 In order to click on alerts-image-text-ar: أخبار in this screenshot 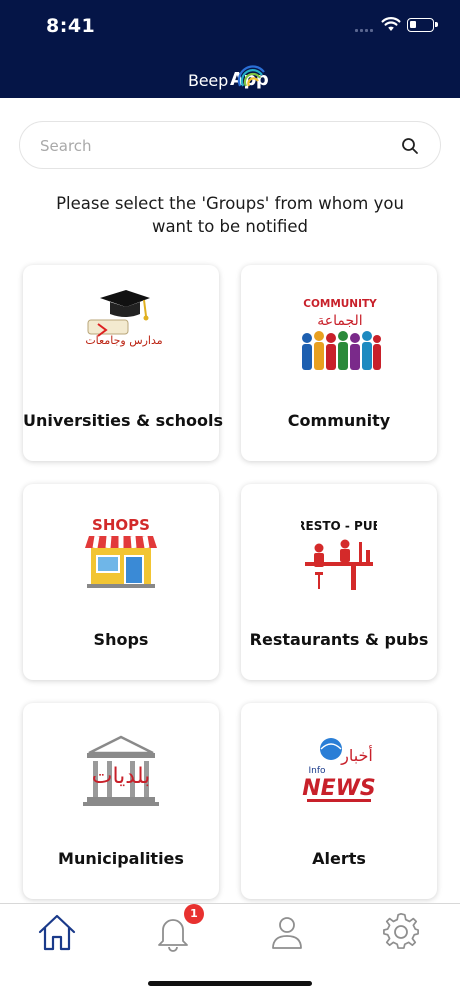, I will do `click(356, 755)`.